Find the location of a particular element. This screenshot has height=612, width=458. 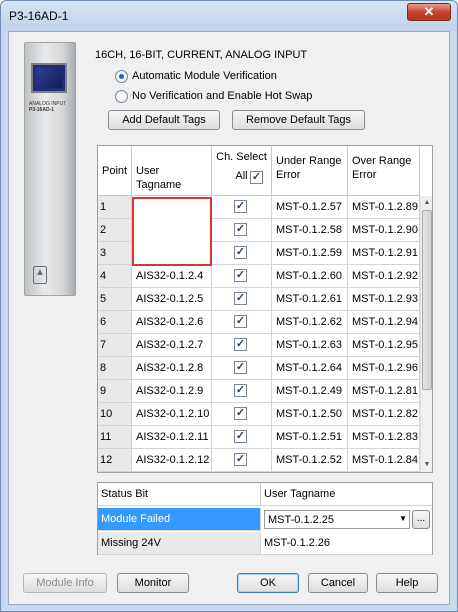

table-row: 4 AIS32-0.1.2.4 ✓ MST-0.1.2.60 MST-0.1.2.92 is located at coordinates (259, 276).